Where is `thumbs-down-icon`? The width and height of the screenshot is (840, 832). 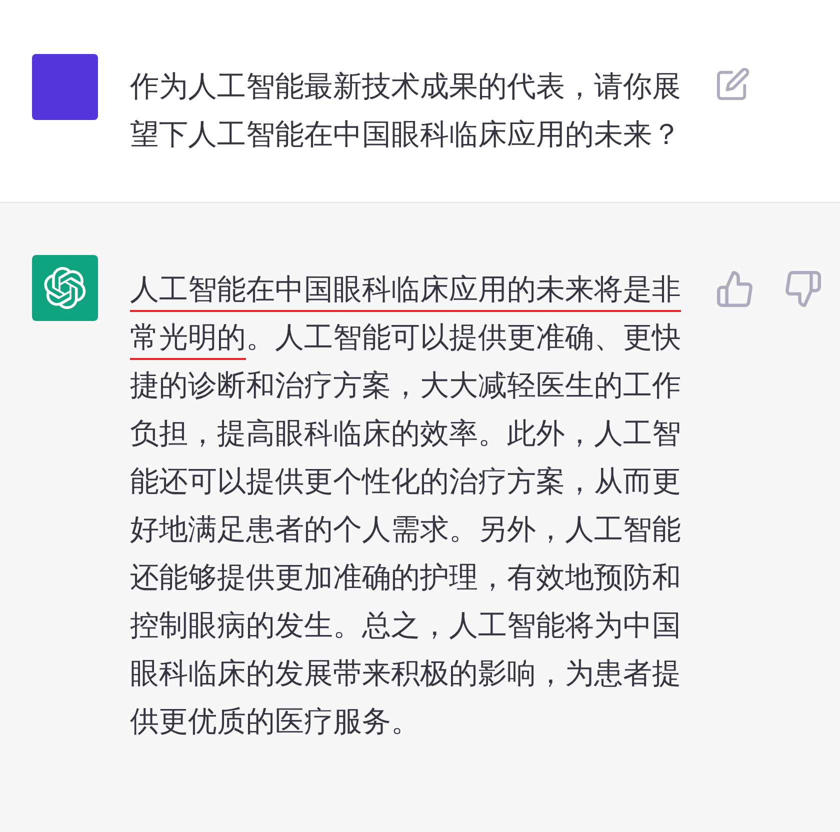 thumbs-down-icon is located at coordinates (802, 289).